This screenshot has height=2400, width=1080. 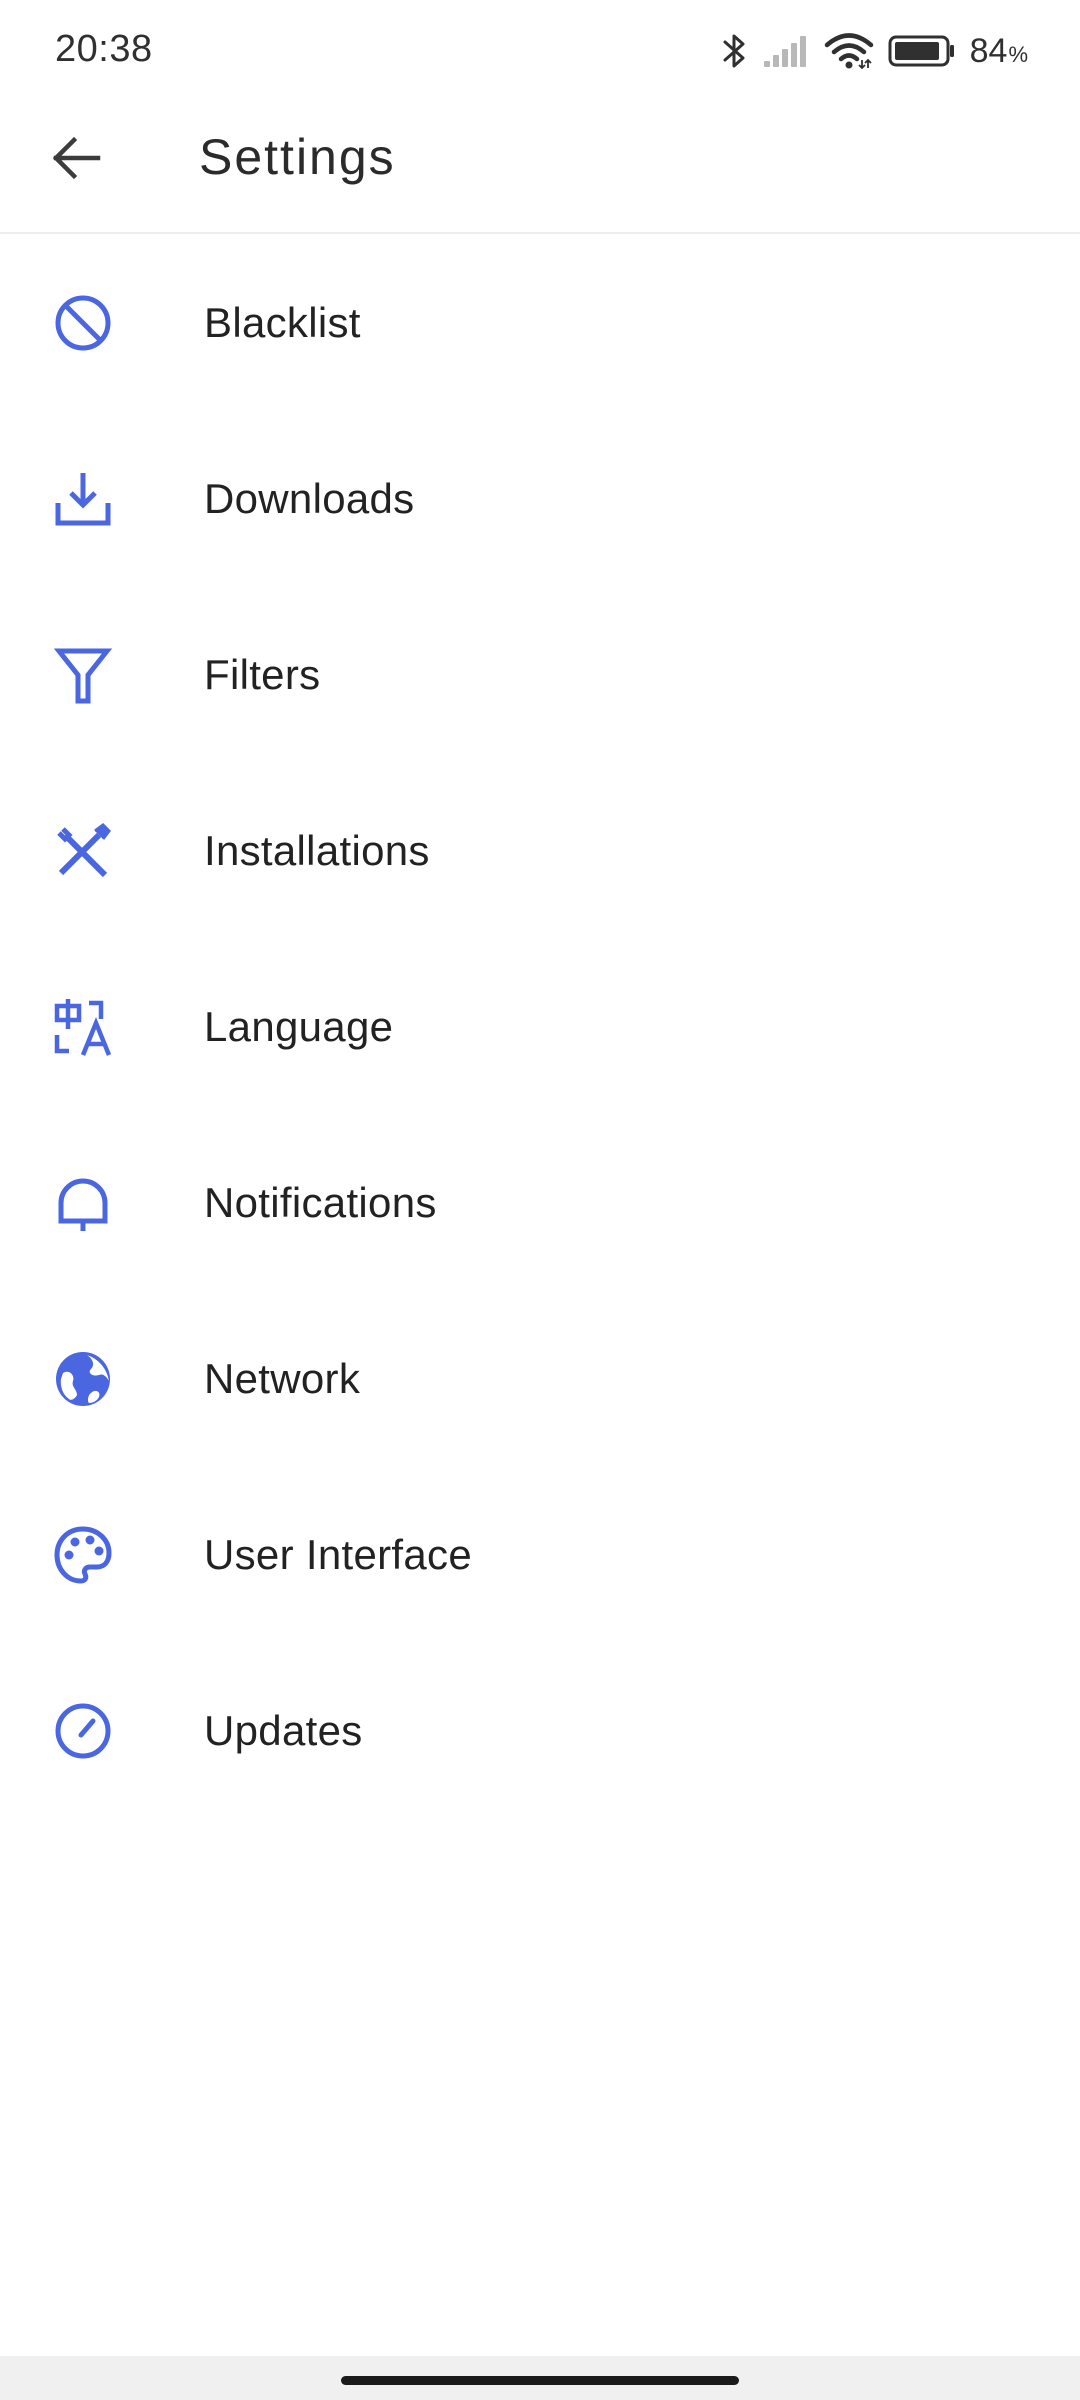 What do you see at coordinates (540, 851) in the screenshot?
I see `settings-item-installations: Installations` at bounding box center [540, 851].